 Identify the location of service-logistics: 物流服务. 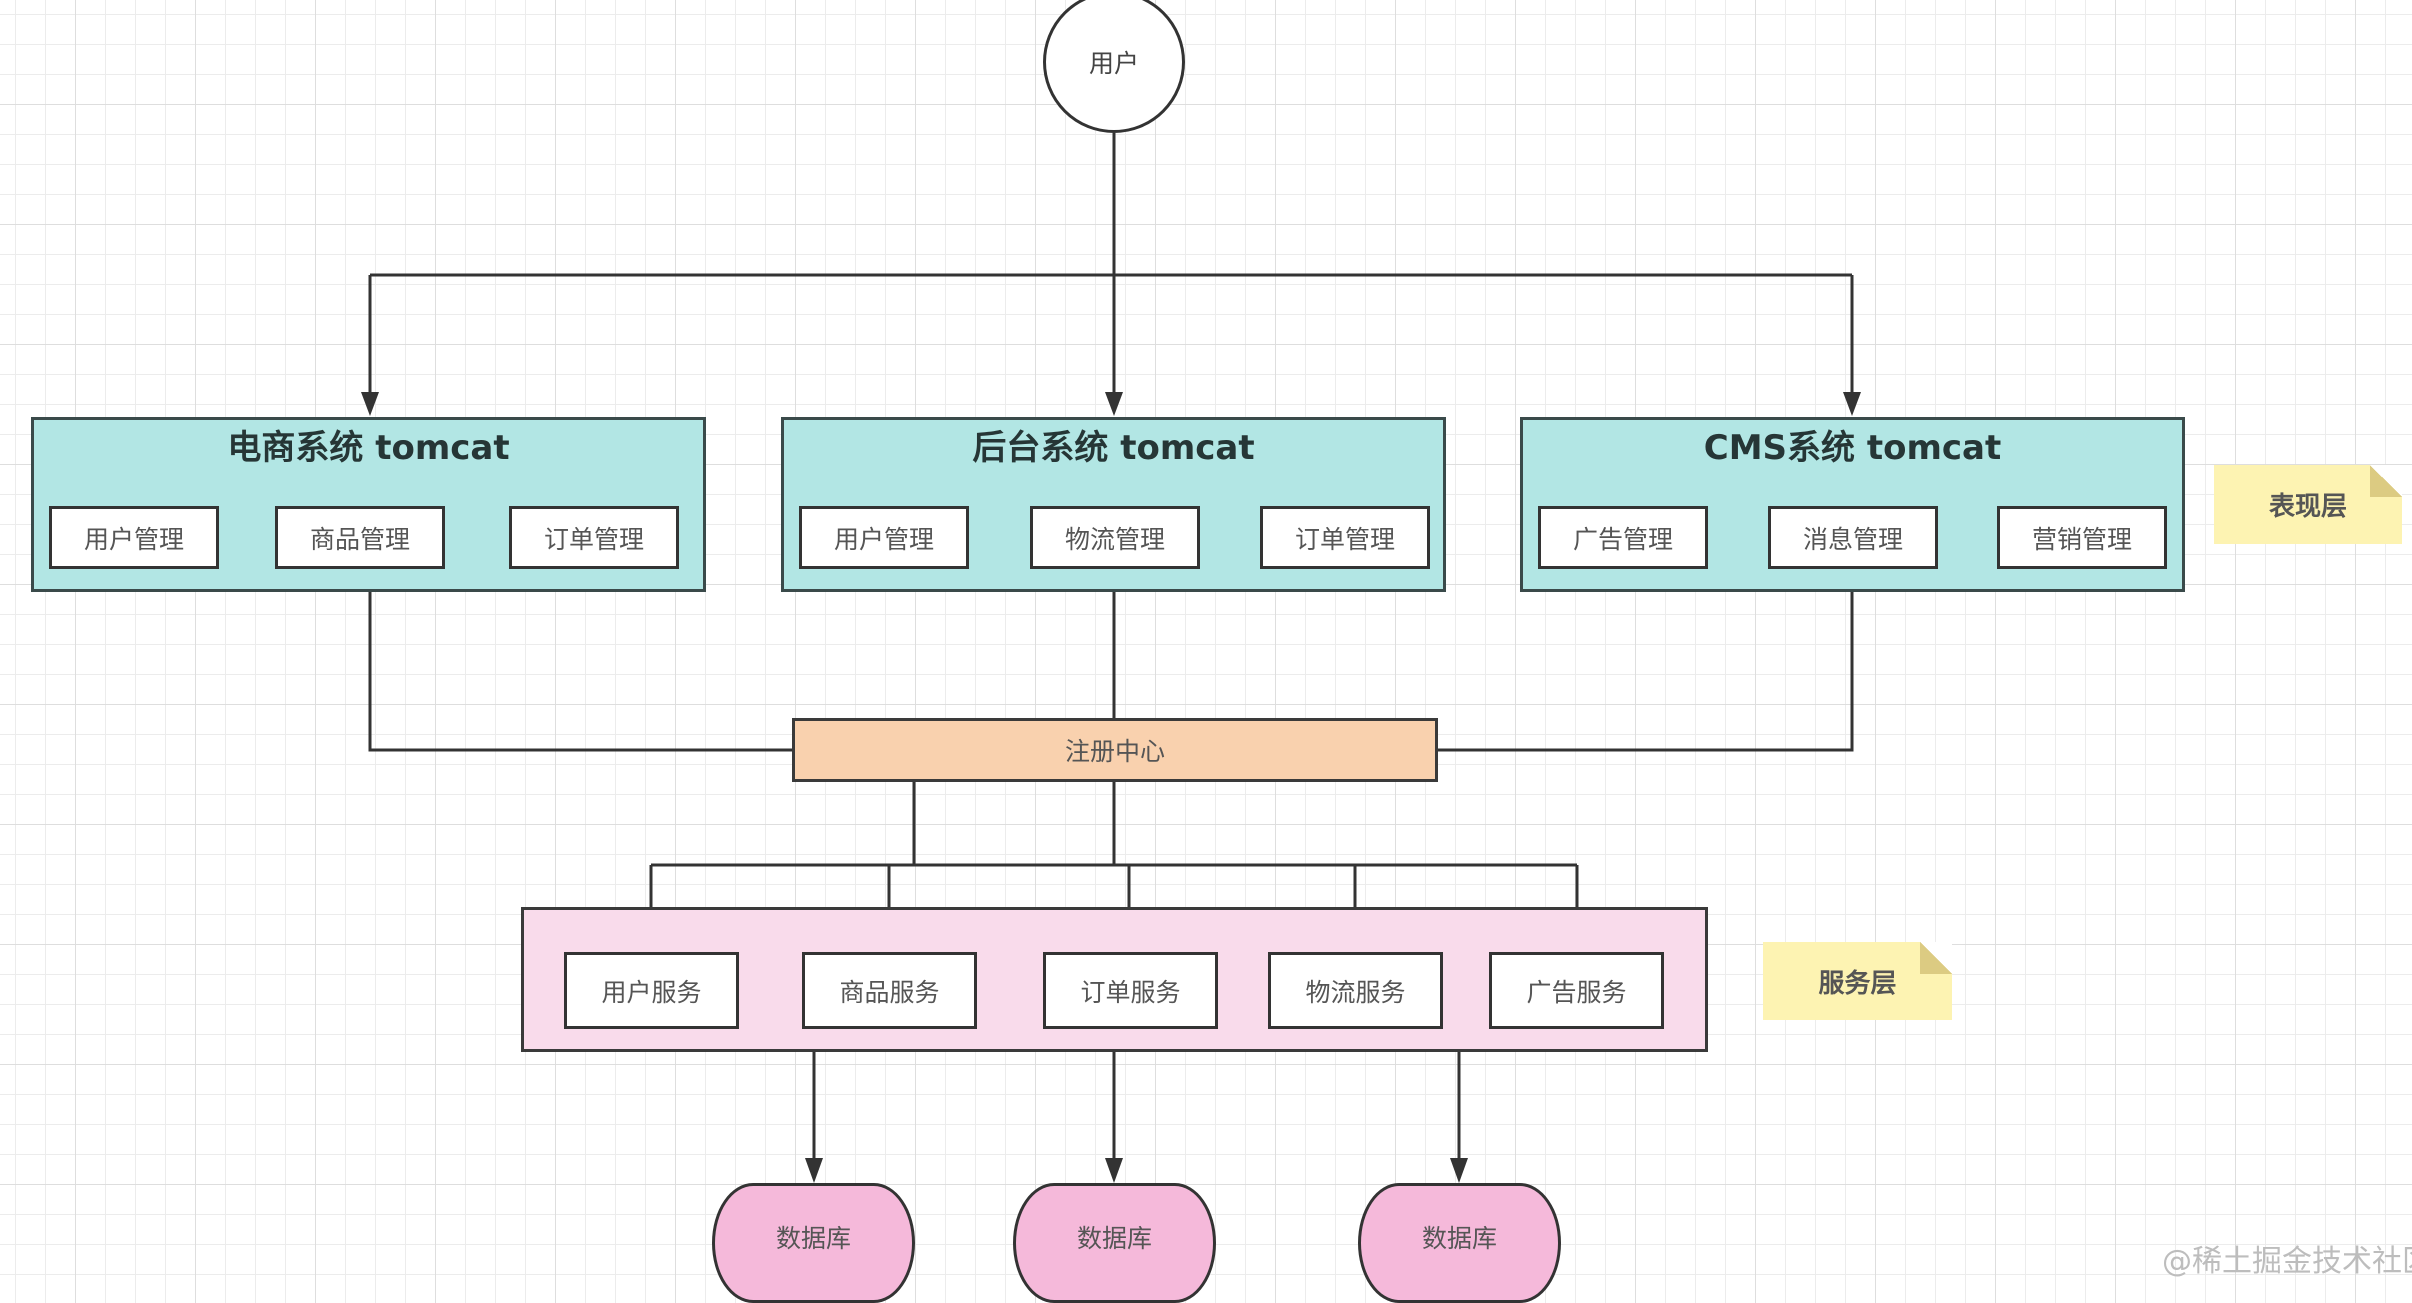
(1355, 990).